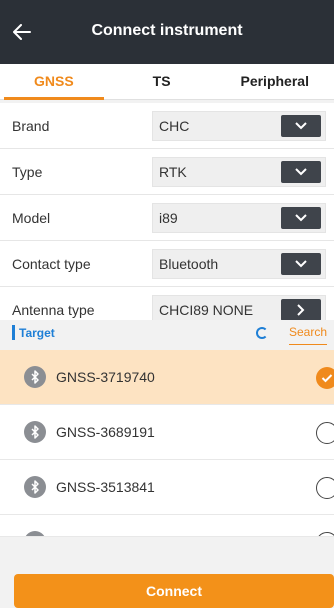  I want to click on loading-spinner-icon, so click(262, 333).